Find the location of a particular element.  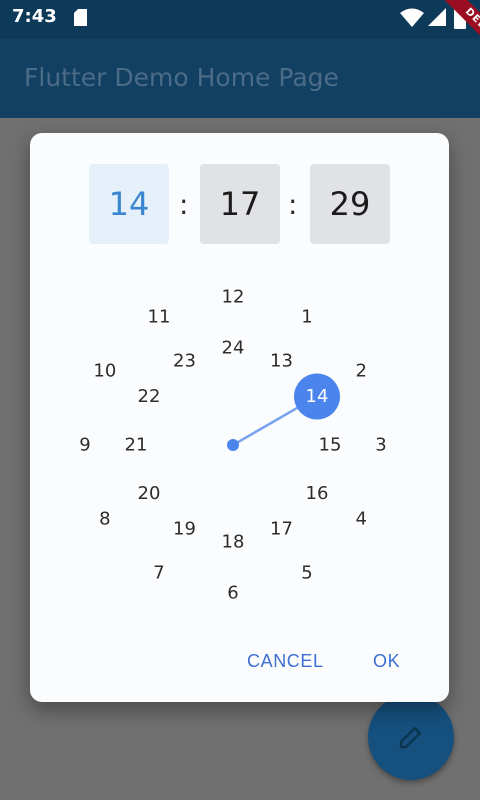

edit-icon is located at coordinates (410, 737).